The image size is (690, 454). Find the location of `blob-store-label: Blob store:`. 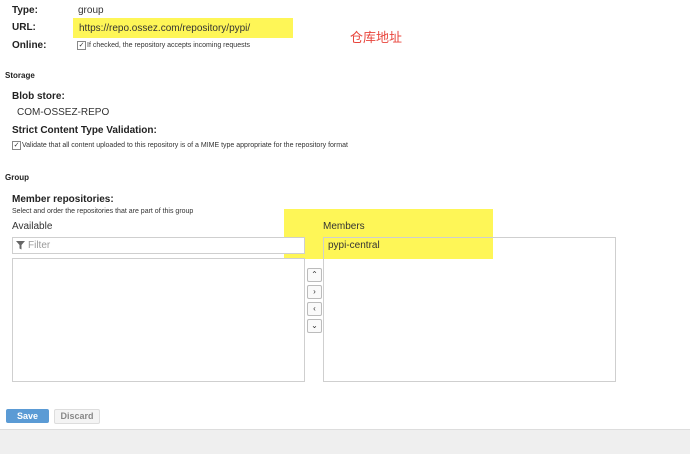

blob-store-label: Blob store: is located at coordinates (38, 96).